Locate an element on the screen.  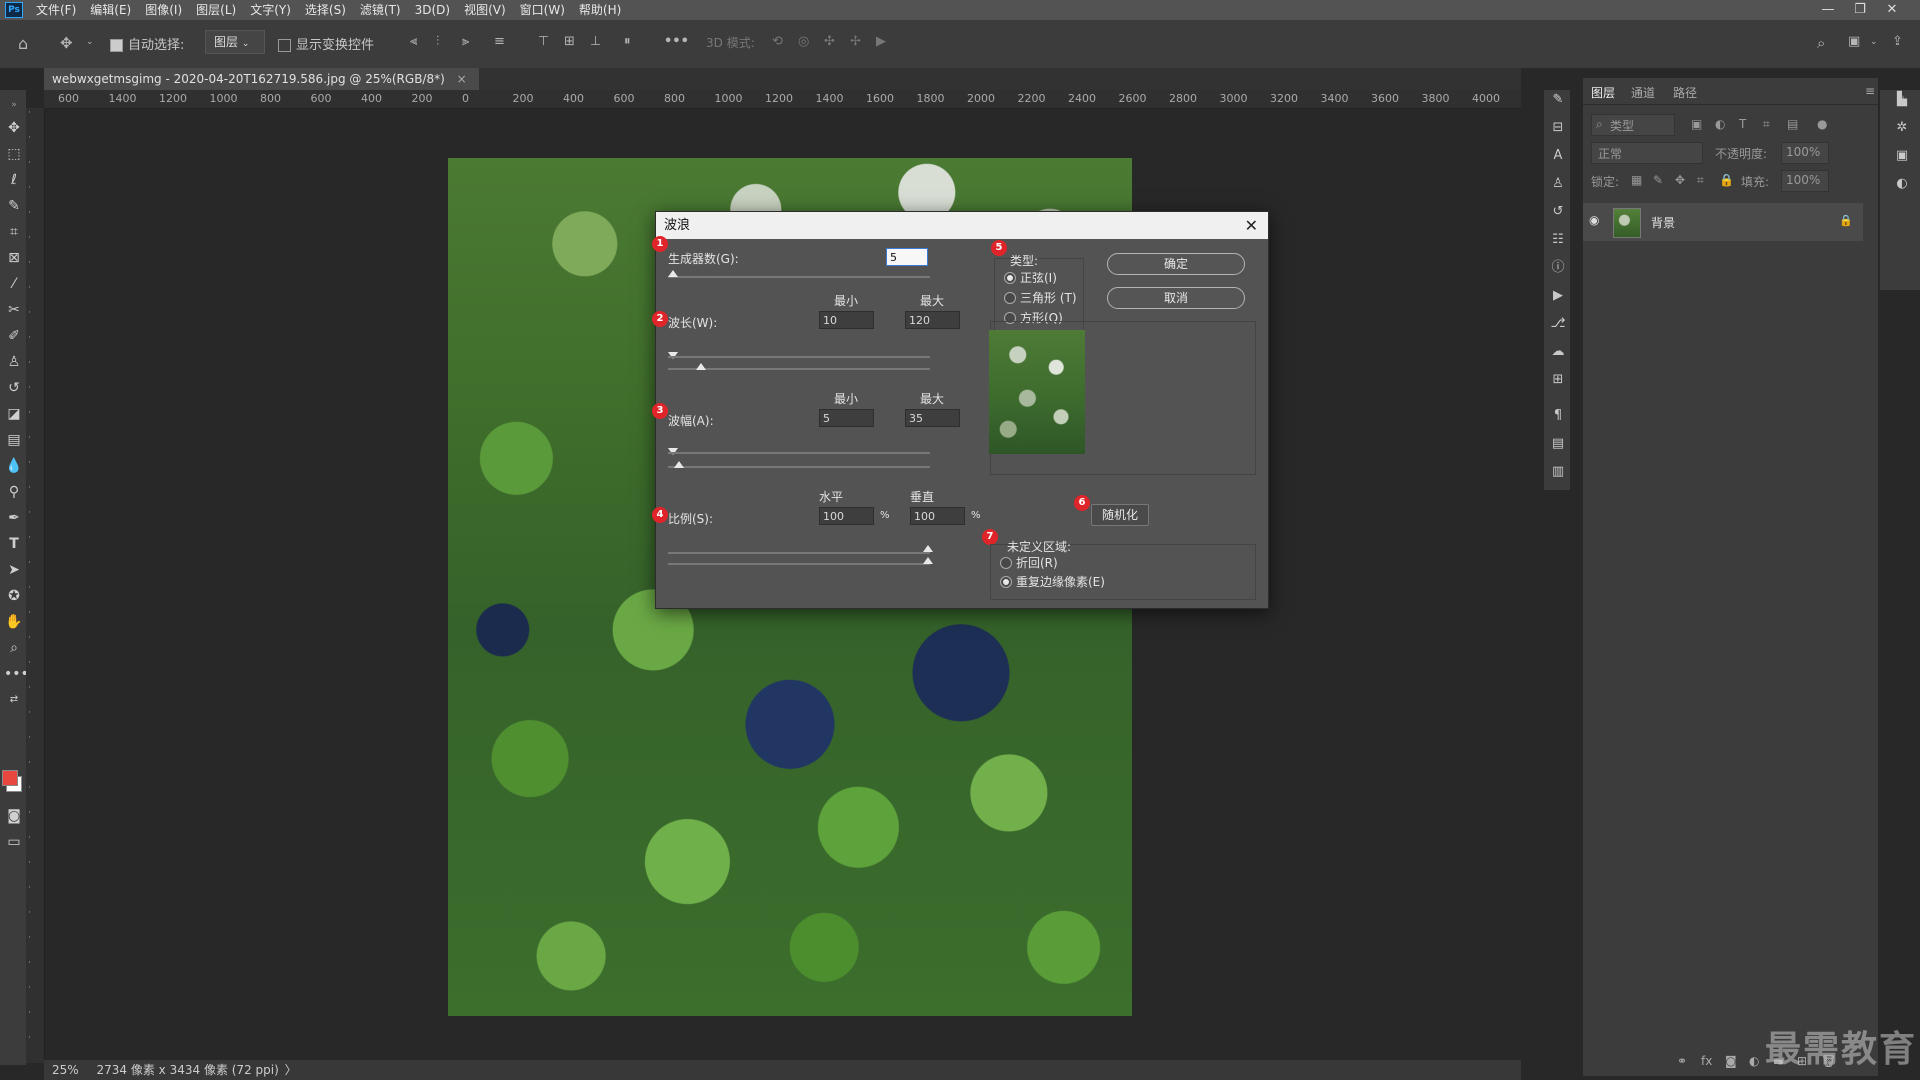
menu-type: 文字(Y) is located at coordinates (270, 10).